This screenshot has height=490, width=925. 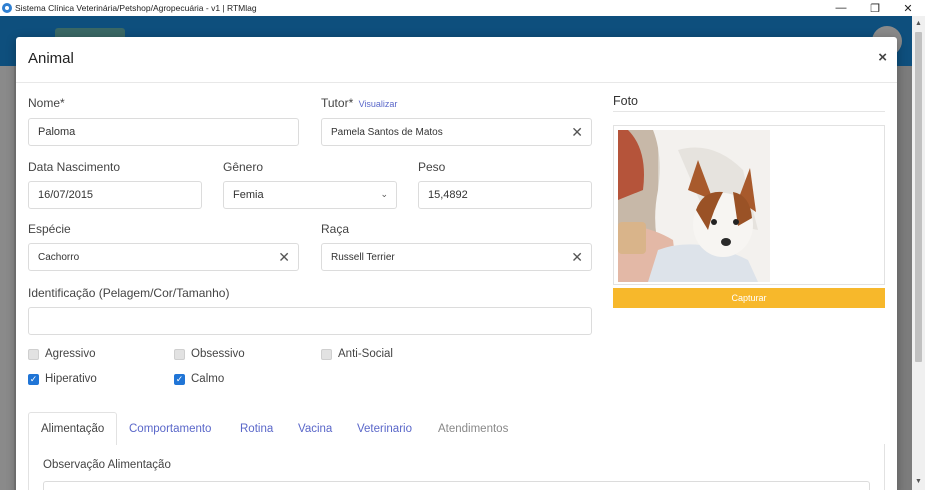 What do you see at coordinates (456, 132) in the screenshot?
I see `tutor-select: Pamela Santos de Matos ✕` at bounding box center [456, 132].